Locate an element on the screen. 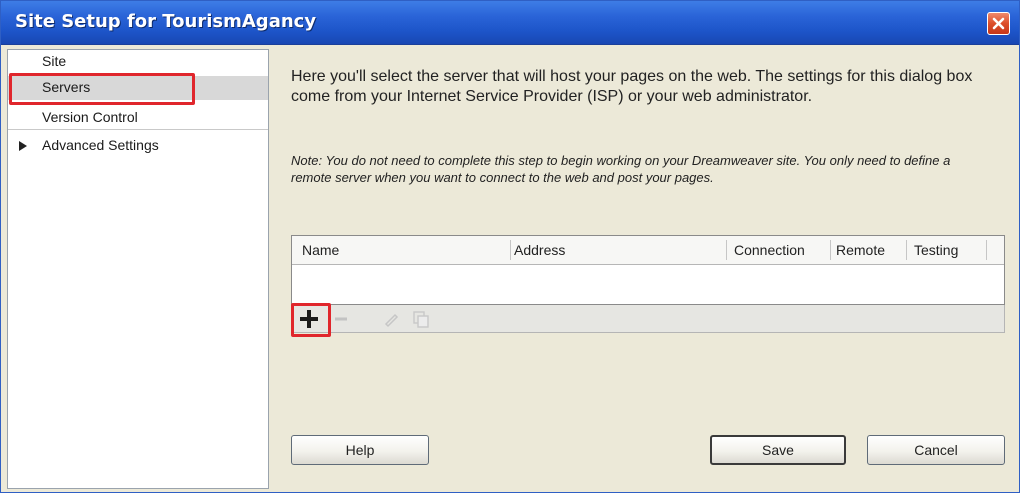  table-header: Name Address Connection Remote Testing is located at coordinates (648, 250).